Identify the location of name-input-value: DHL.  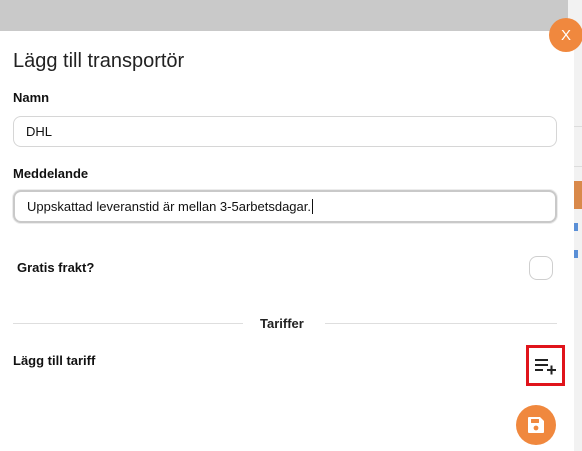
(39, 131).